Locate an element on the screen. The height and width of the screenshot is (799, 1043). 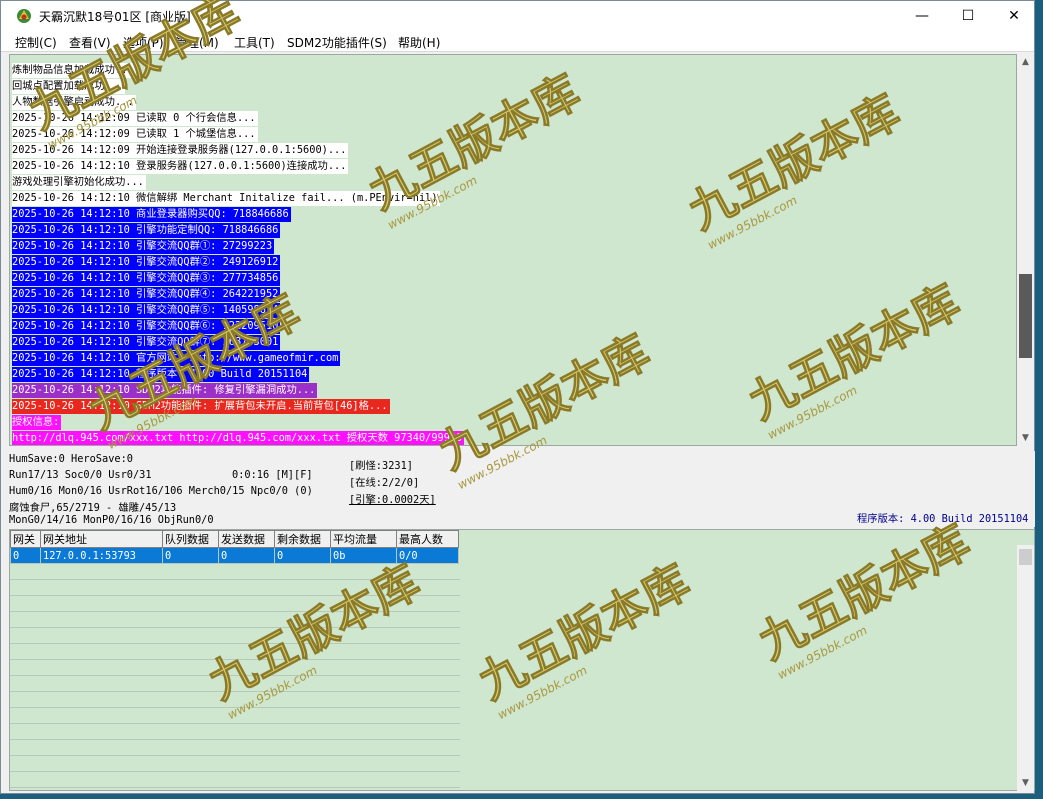
time-text: 0:0:16 [M][F] is located at coordinates (272, 475).